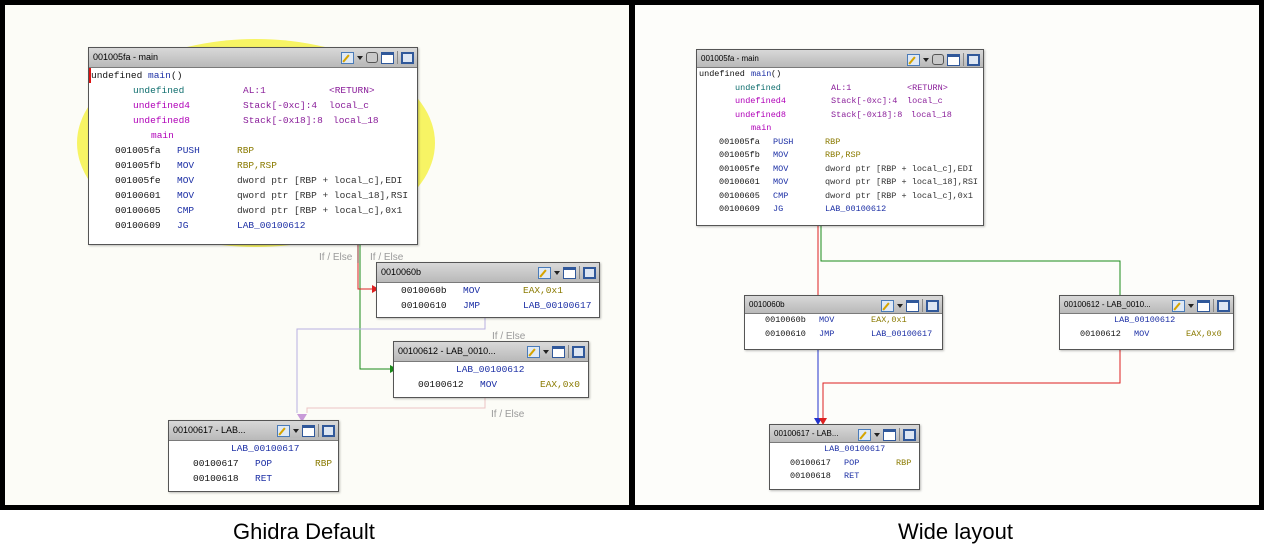 This screenshot has width=1264, height=545. What do you see at coordinates (931, 114) in the screenshot?
I see `param-name: local_18` at bounding box center [931, 114].